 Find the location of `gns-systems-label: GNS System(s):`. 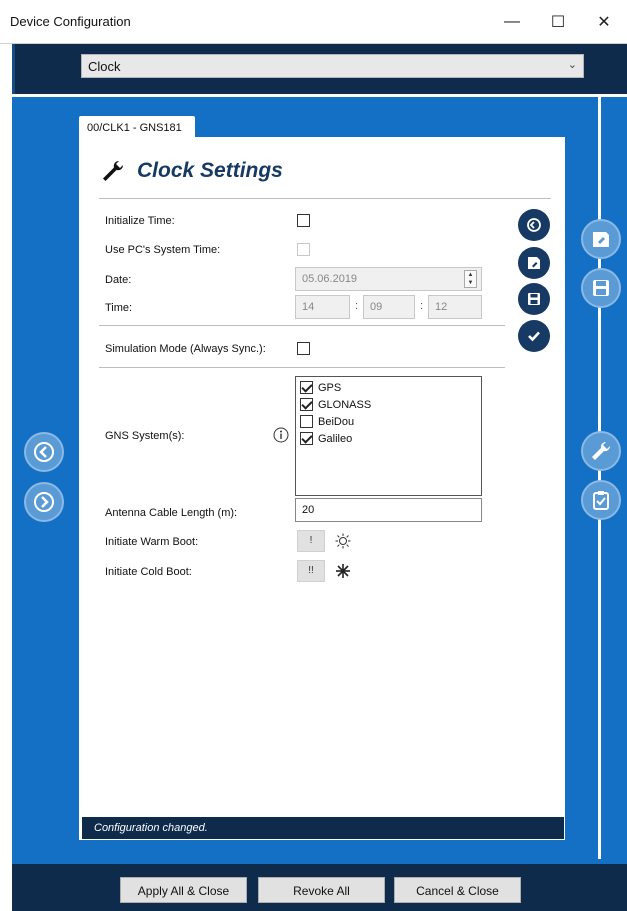

gns-systems-label: GNS System(s): is located at coordinates (145, 436).